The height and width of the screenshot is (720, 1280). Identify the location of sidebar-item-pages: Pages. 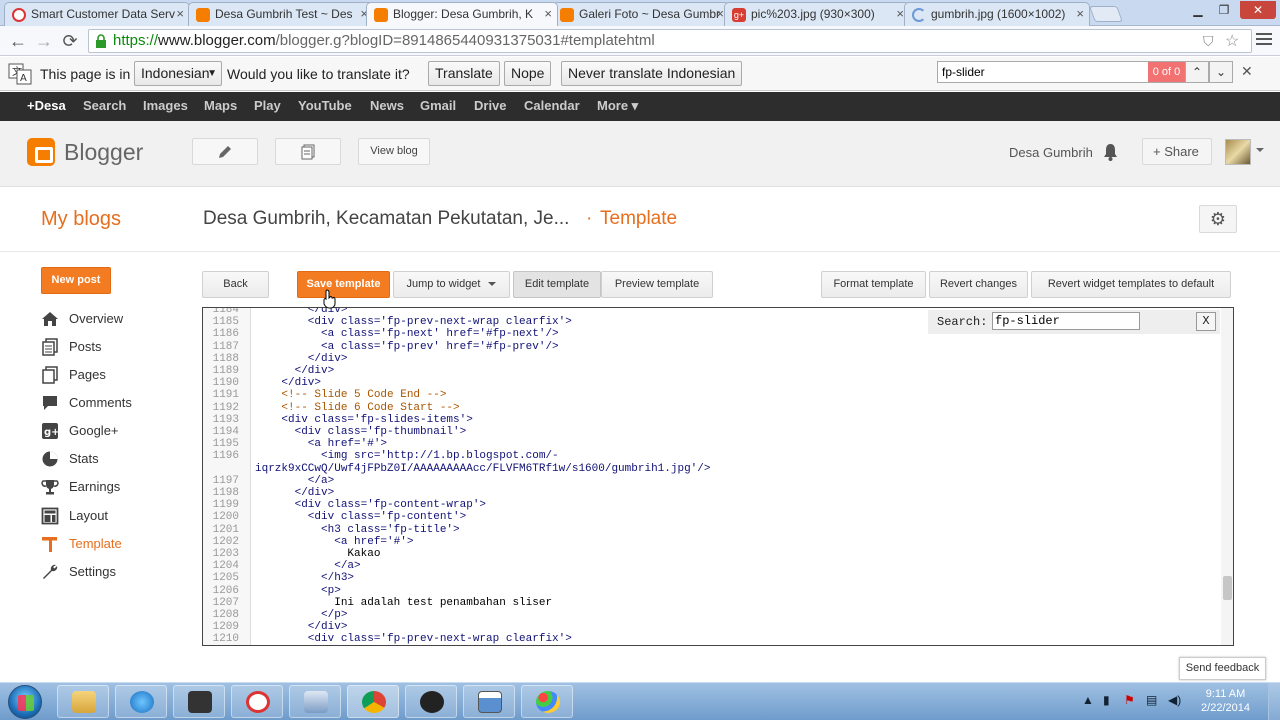
(116, 375).